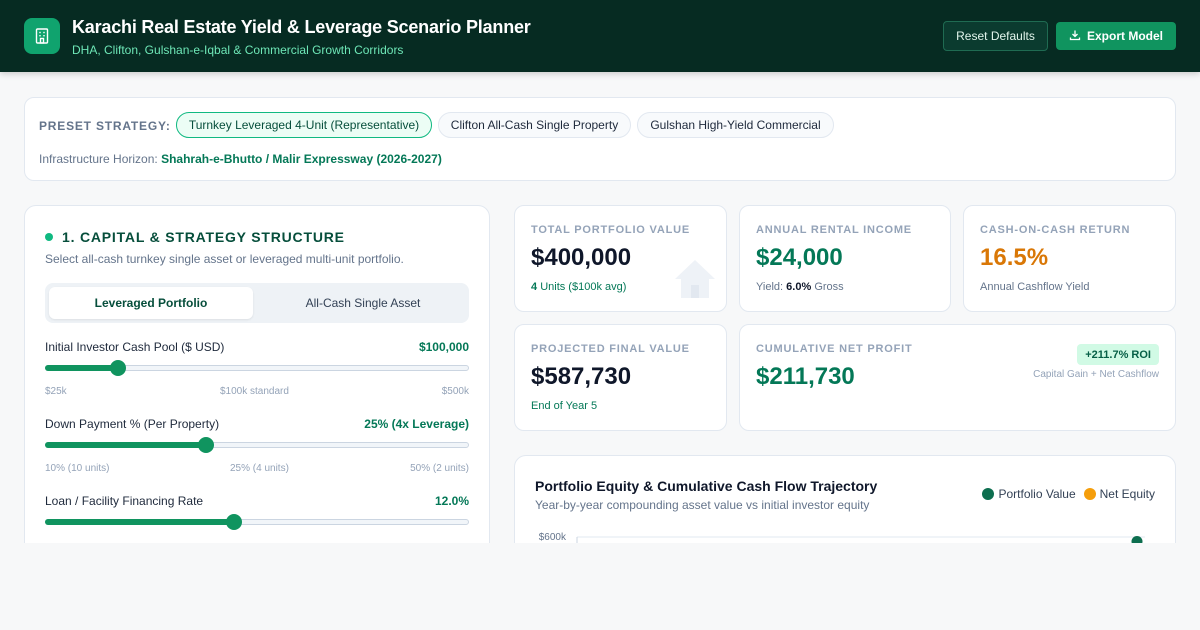 The width and height of the screenshot is (1200, 630). Describe the element at coordinates (1096, 374) in the screenshot. I see `roi-note: Capital Gain + Net Cashflow` at that location.